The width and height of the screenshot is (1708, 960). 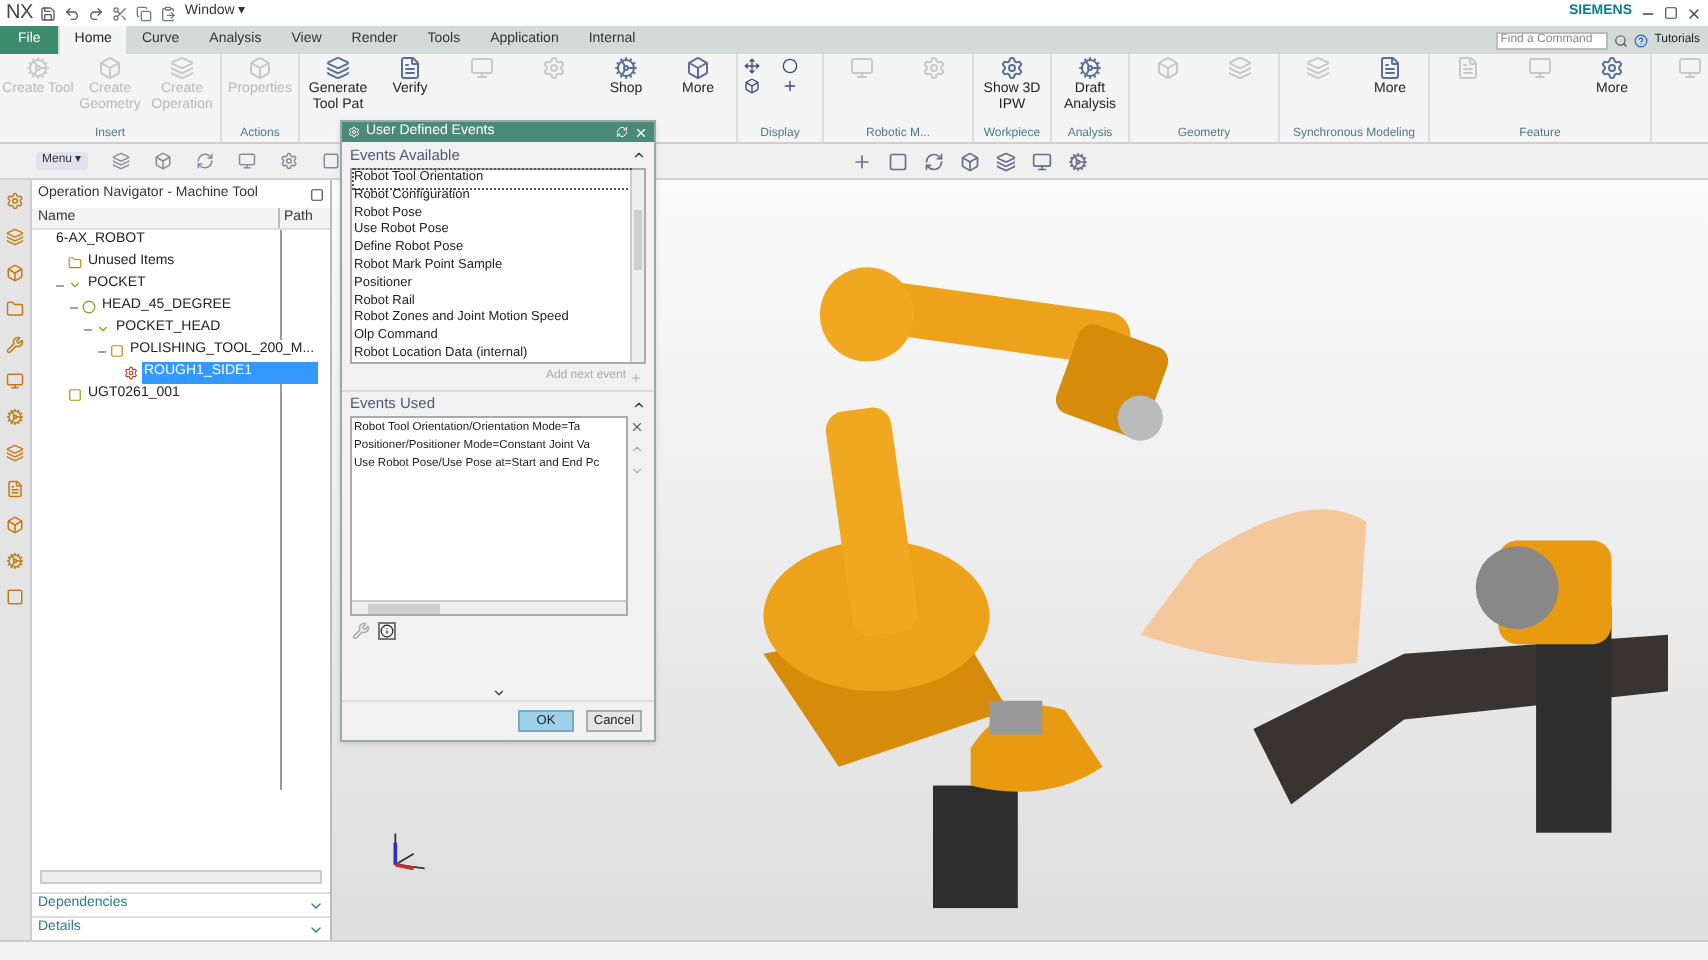 What do you see at coordinates (72, 13) in the screenshot?
I see `undo-icon` at bounding box center [72, 13].